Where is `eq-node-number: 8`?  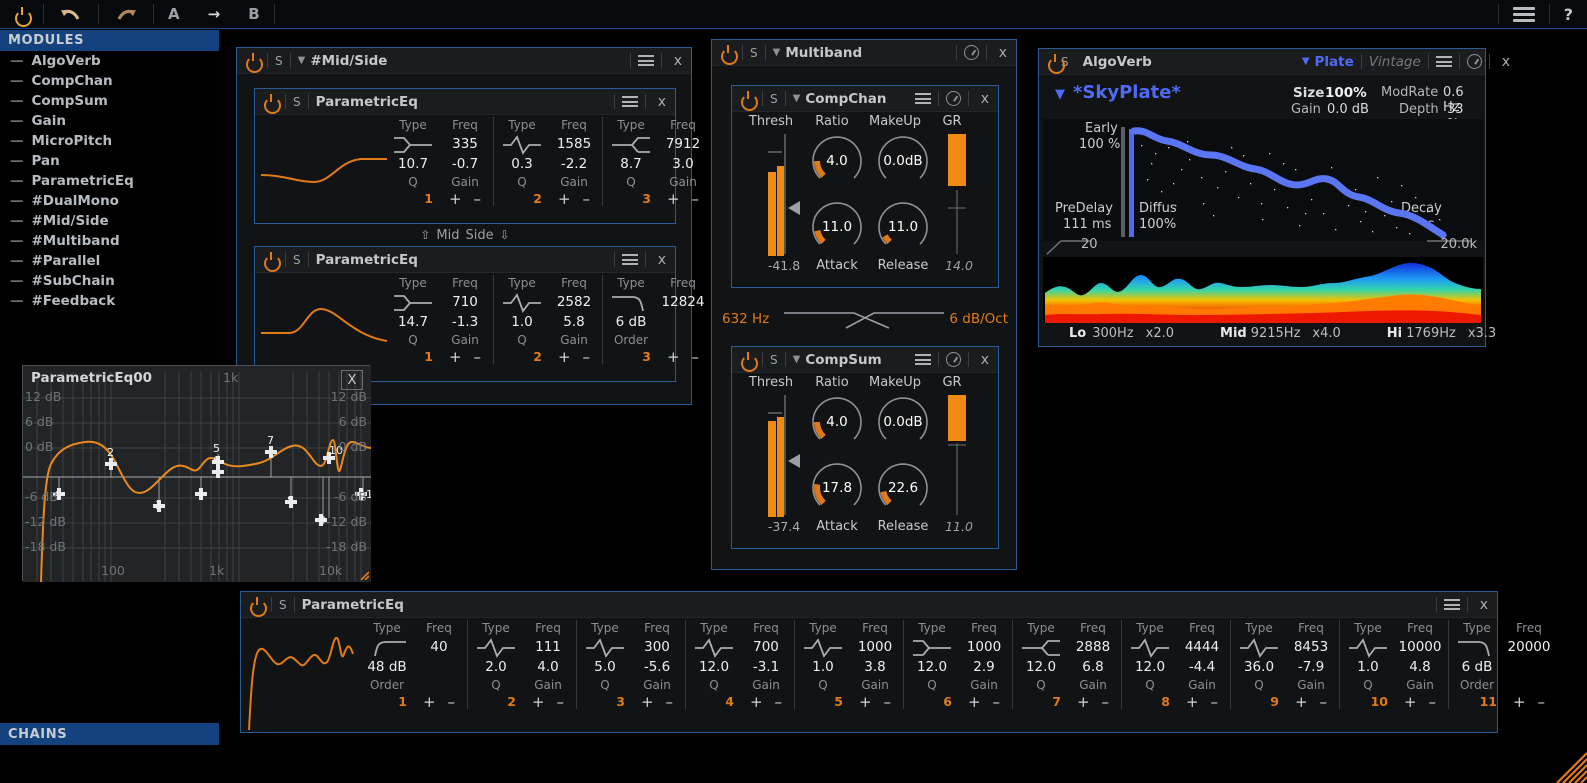 eq-node-number: 8 is located at coordinates (290, 500).